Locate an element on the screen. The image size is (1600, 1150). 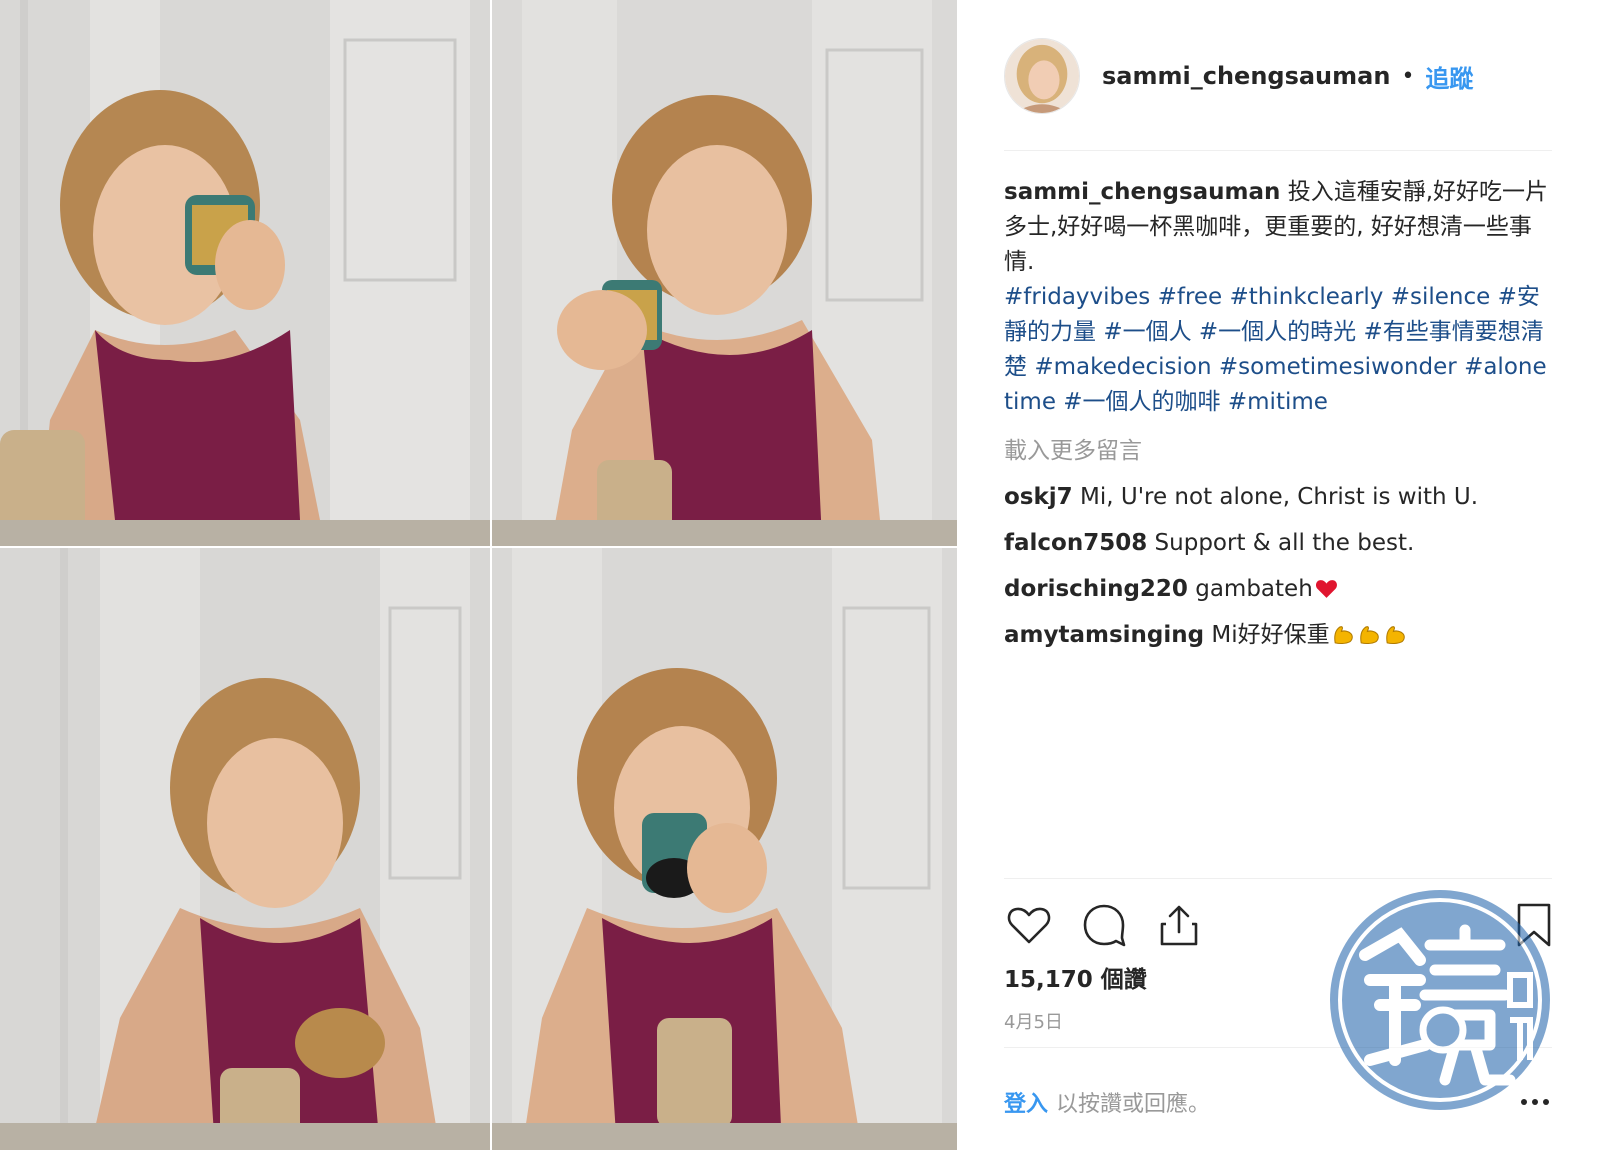
follow-button: 追蹤 is located at coordinates (1449, 76).